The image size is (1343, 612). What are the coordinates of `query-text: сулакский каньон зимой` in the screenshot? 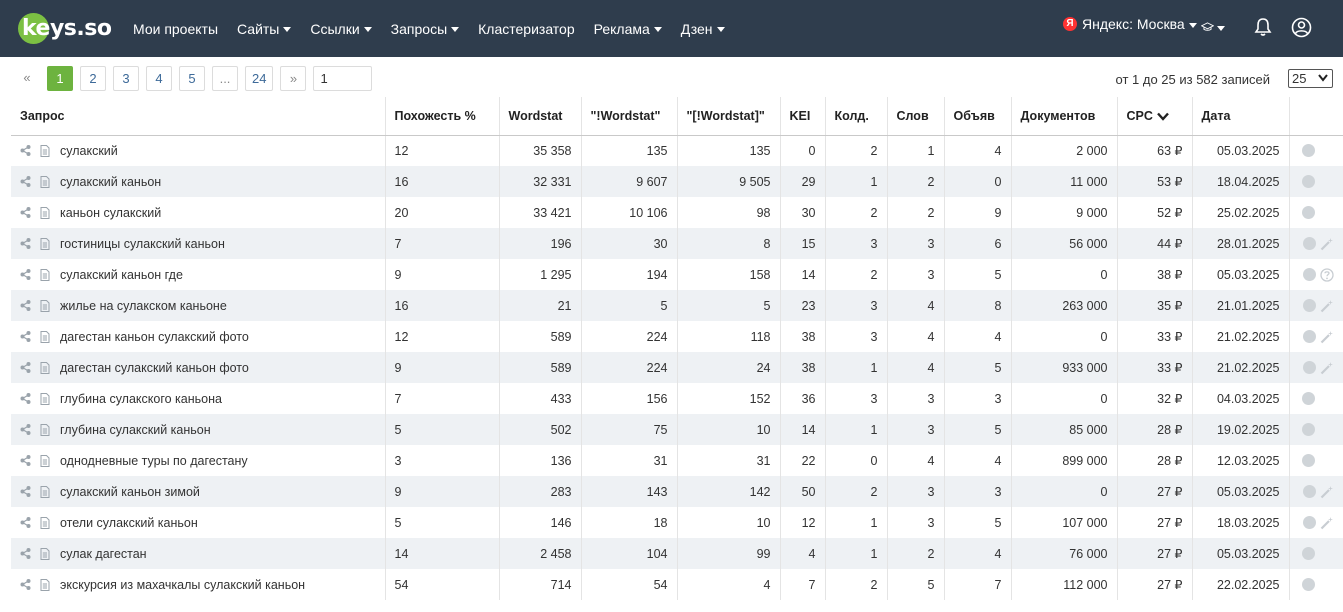 It's located at (130, 492).